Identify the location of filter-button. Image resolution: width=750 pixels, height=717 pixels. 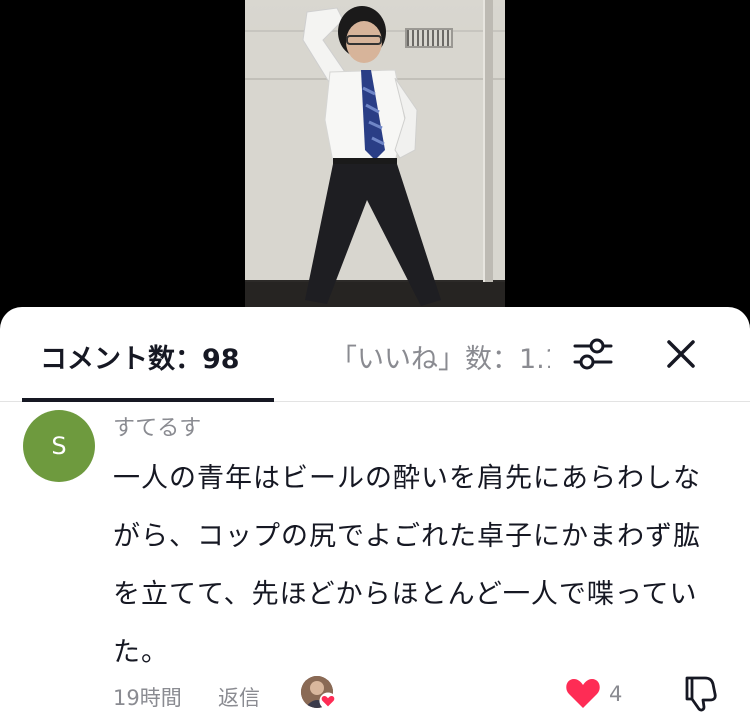
(593, 354).